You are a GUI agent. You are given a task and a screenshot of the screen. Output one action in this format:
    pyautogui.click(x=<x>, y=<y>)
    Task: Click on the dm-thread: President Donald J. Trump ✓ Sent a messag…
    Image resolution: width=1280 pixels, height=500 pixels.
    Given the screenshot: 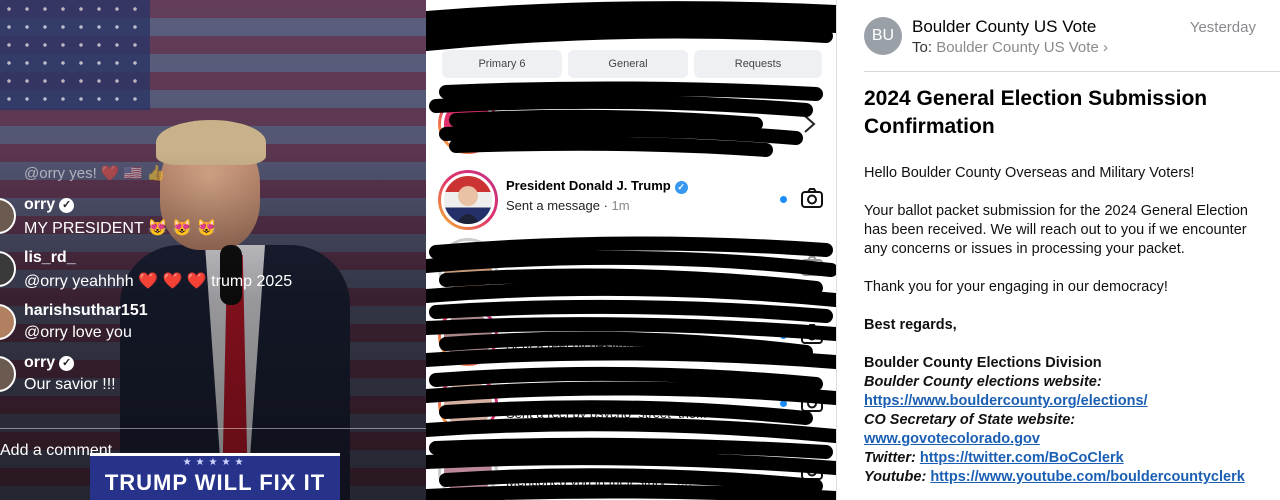 What is the action you would take?
    pyautogui.click(x=631, y=200)
    